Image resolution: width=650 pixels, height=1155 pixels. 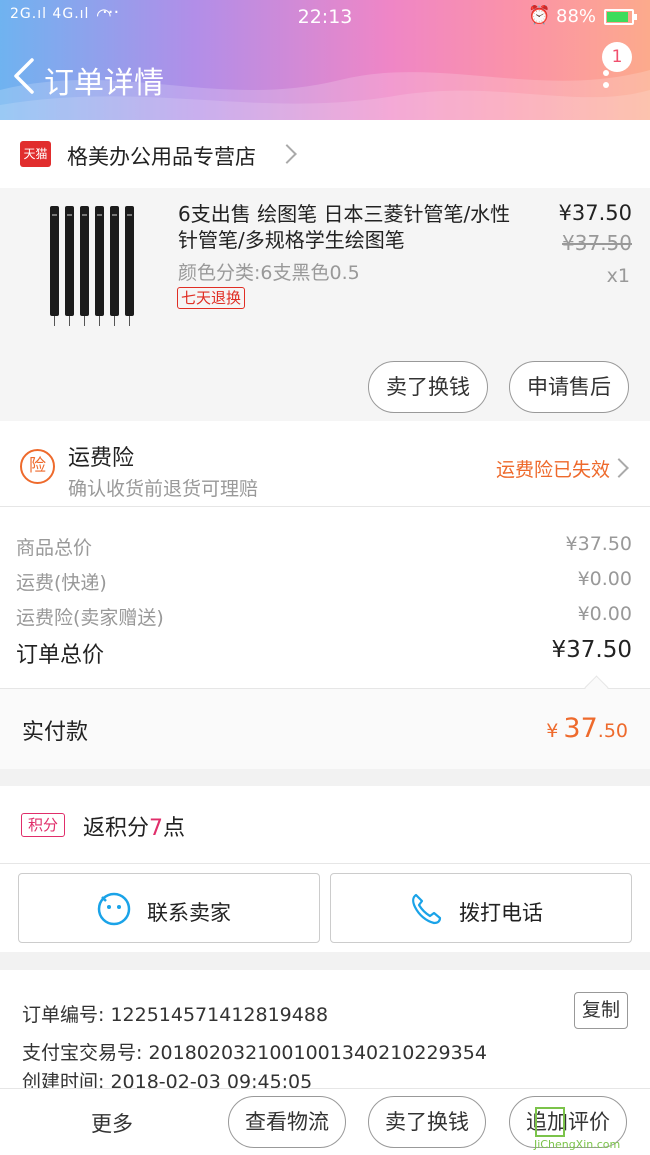 I want to click on product-price: ¥37.50, so click(x=595, y=213).